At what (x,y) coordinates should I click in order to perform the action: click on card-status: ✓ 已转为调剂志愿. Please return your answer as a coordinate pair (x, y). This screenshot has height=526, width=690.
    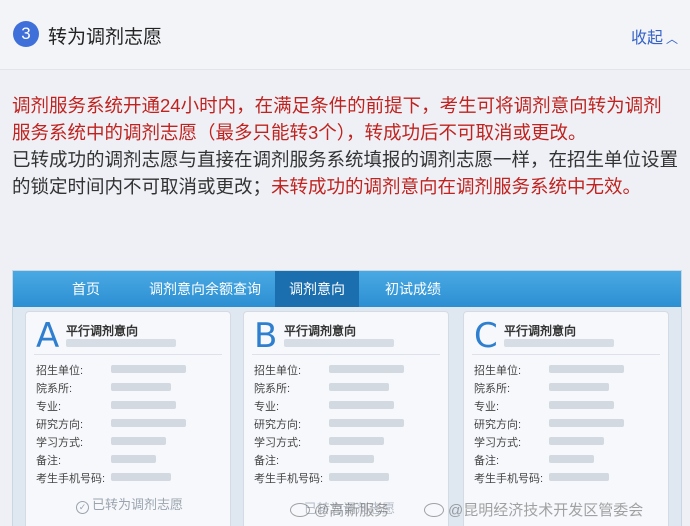
    Looking at the image, I should click on (129, 504).